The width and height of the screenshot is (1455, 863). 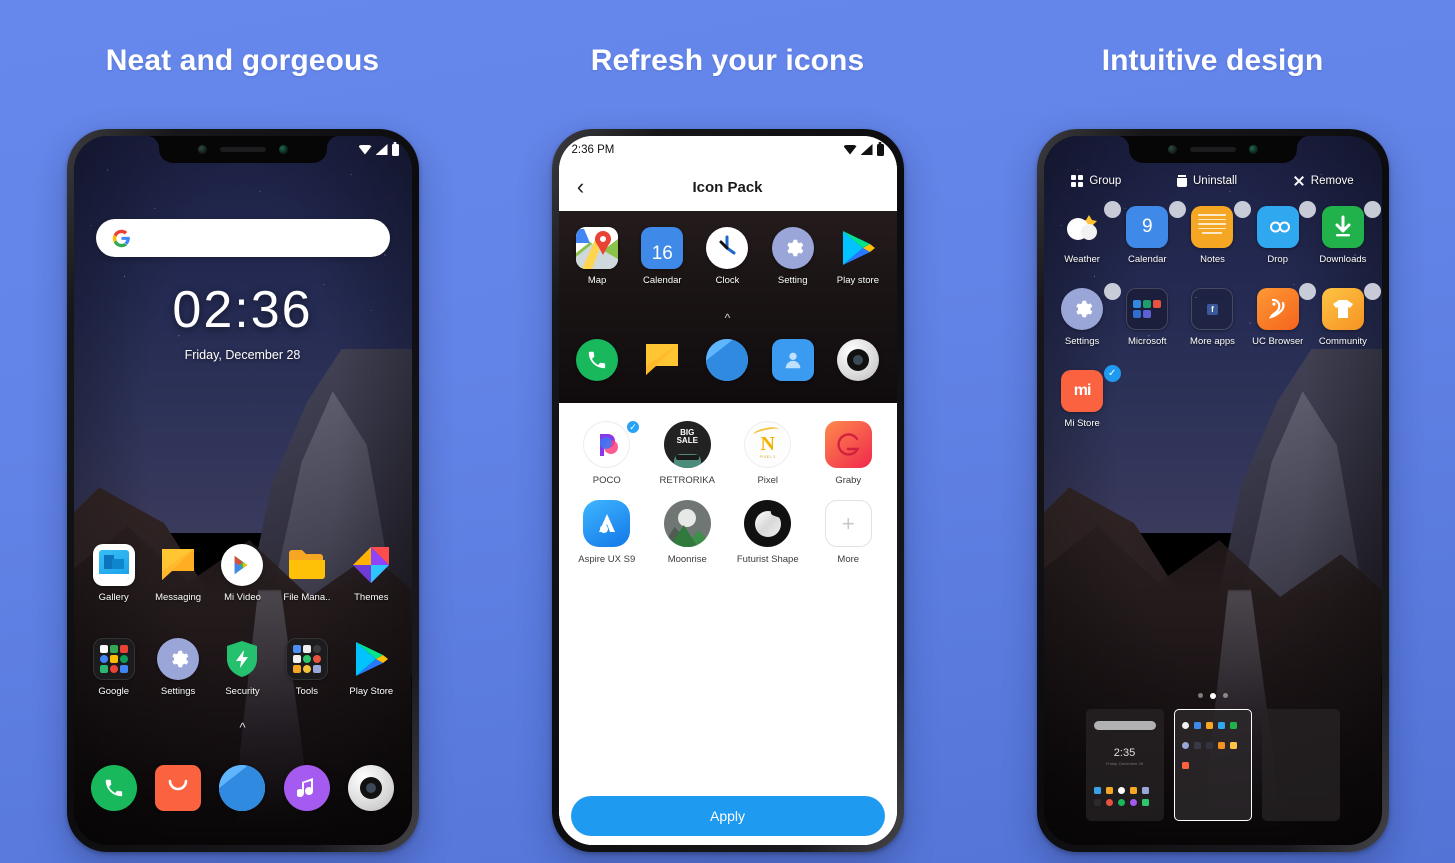 I want to click on app-google-folder: Google, so click(x=114, y=667).